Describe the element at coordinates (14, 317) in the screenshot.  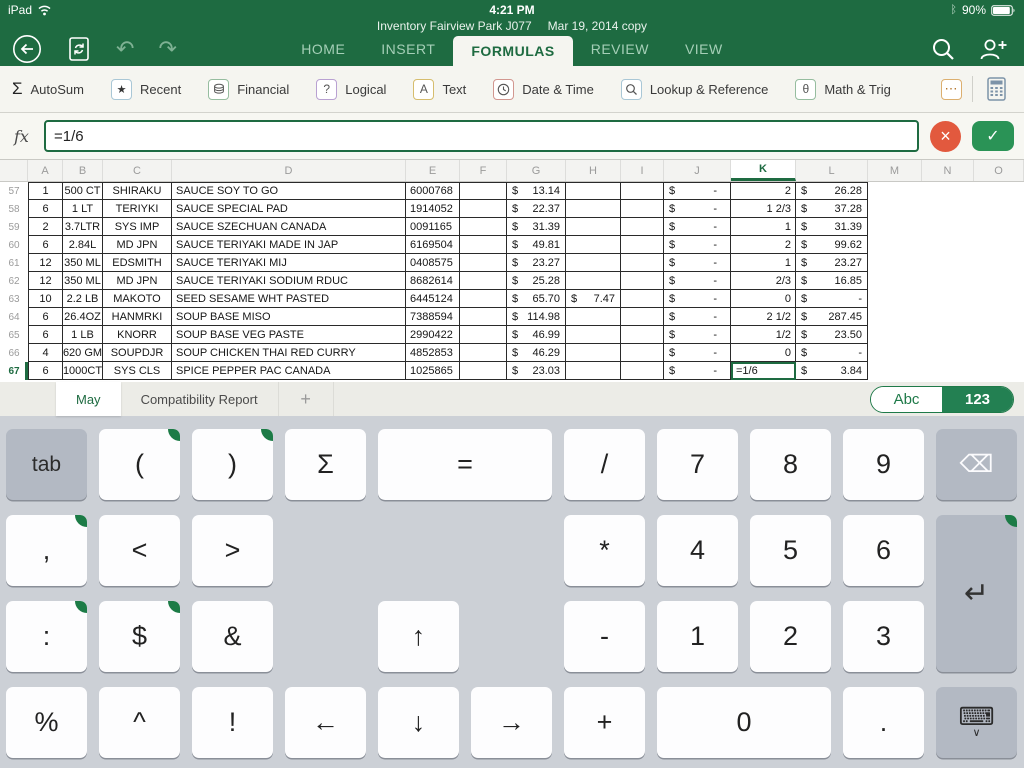
I see `row-header: 64` at that location.